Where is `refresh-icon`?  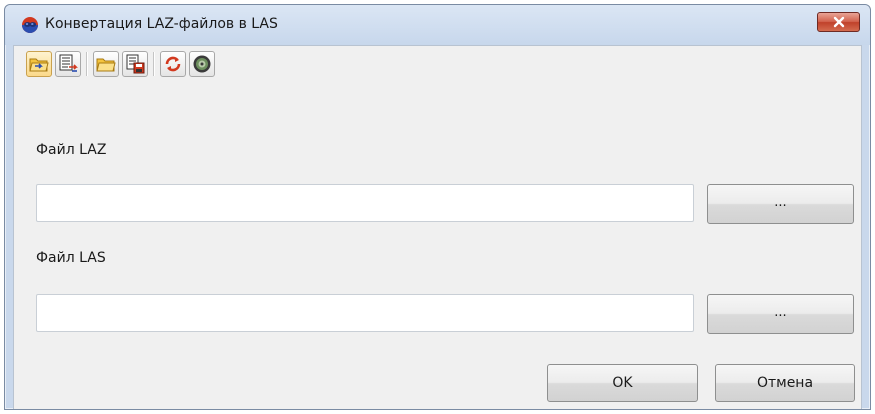 refresh-icon is located at coordinates (173, 64).